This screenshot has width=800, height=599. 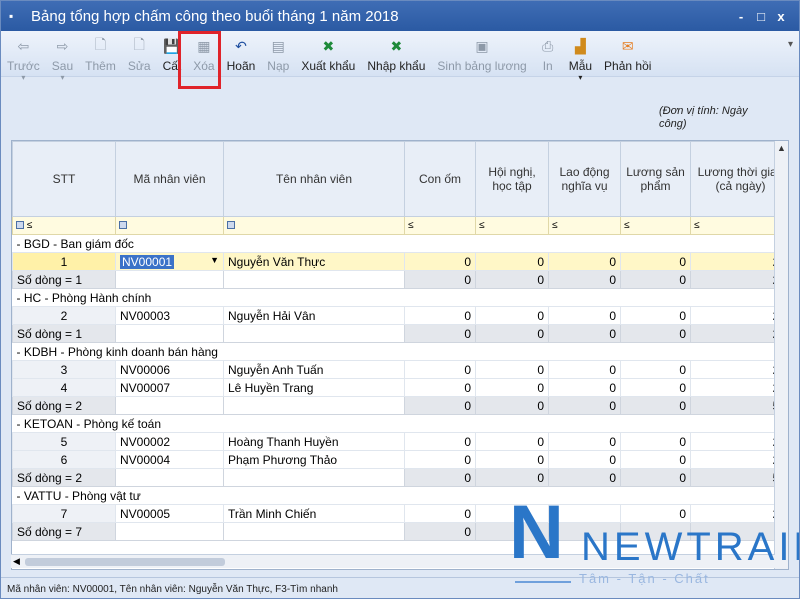 What do you see at coordinates (400, 495) in the screenshot?
I see `group-row: - VATTU - Phòng vật tư` at bounding box center [400, 495].